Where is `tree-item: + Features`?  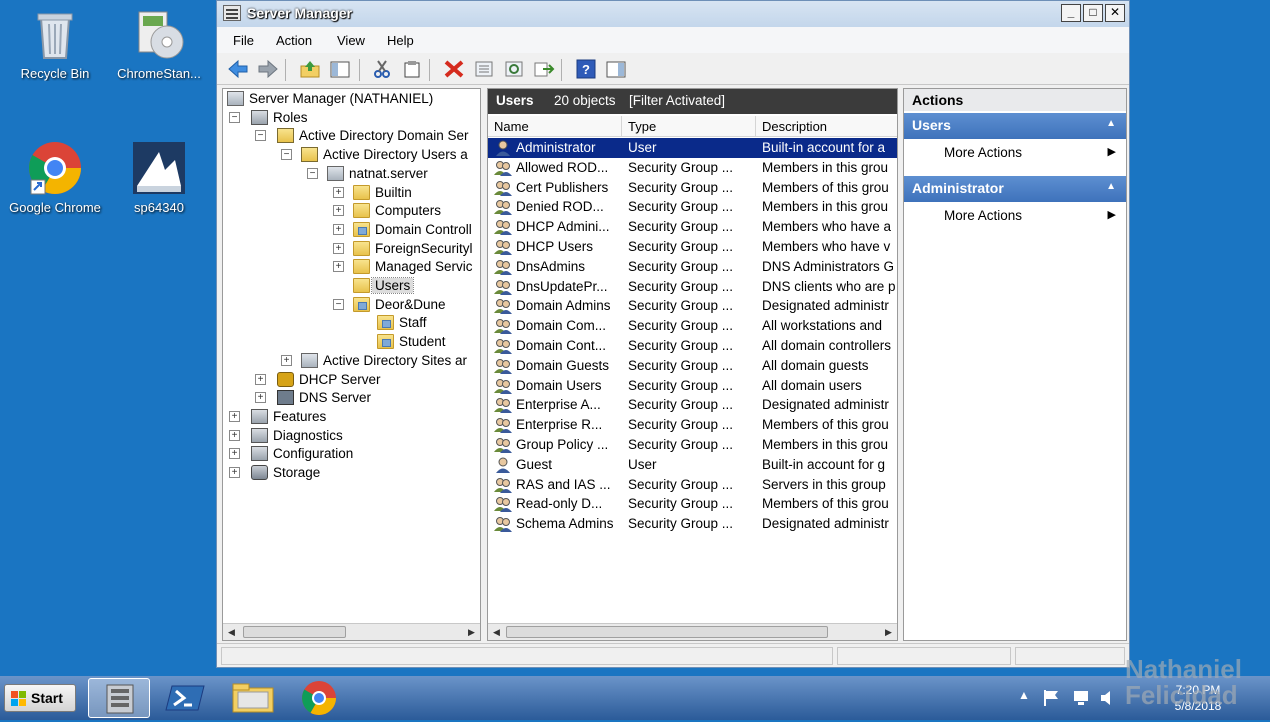
tree-item: + Features is located at coordinates (351, 417).